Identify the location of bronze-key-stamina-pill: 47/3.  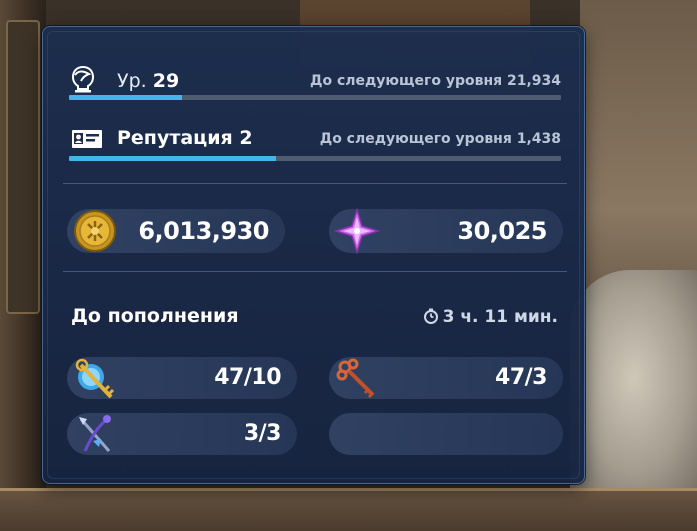
(446, 378).